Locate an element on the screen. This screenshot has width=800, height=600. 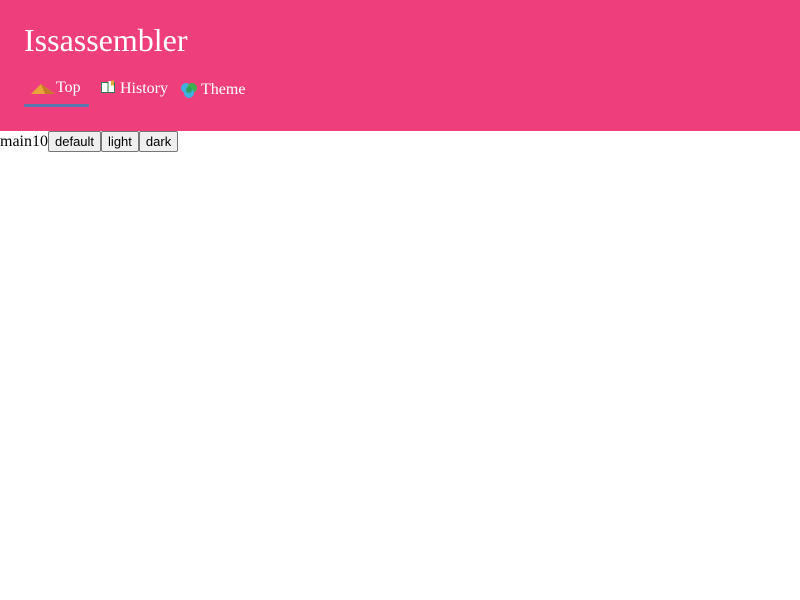
main-label: main10 is located at coordinates (24, 141).